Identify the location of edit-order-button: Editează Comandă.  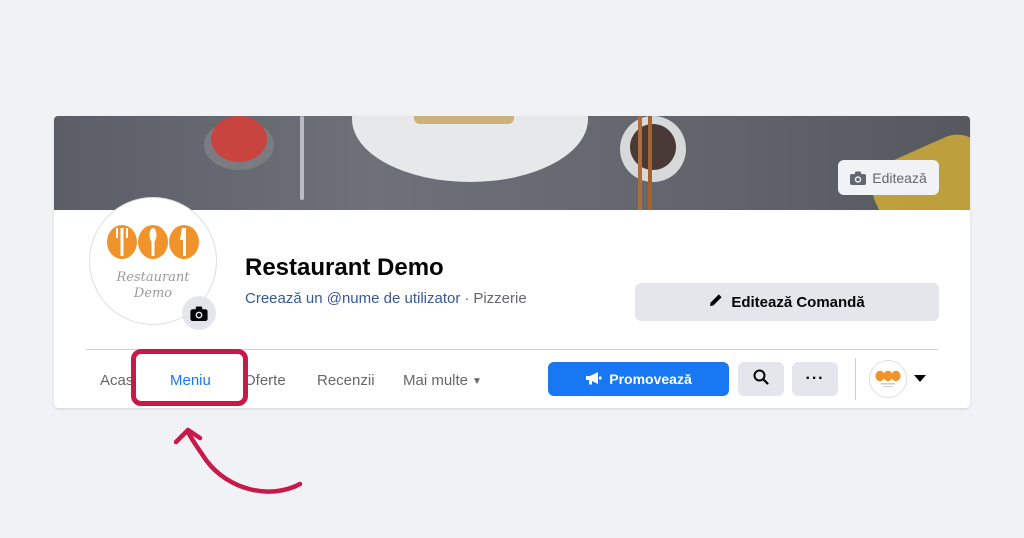
(787, 302).